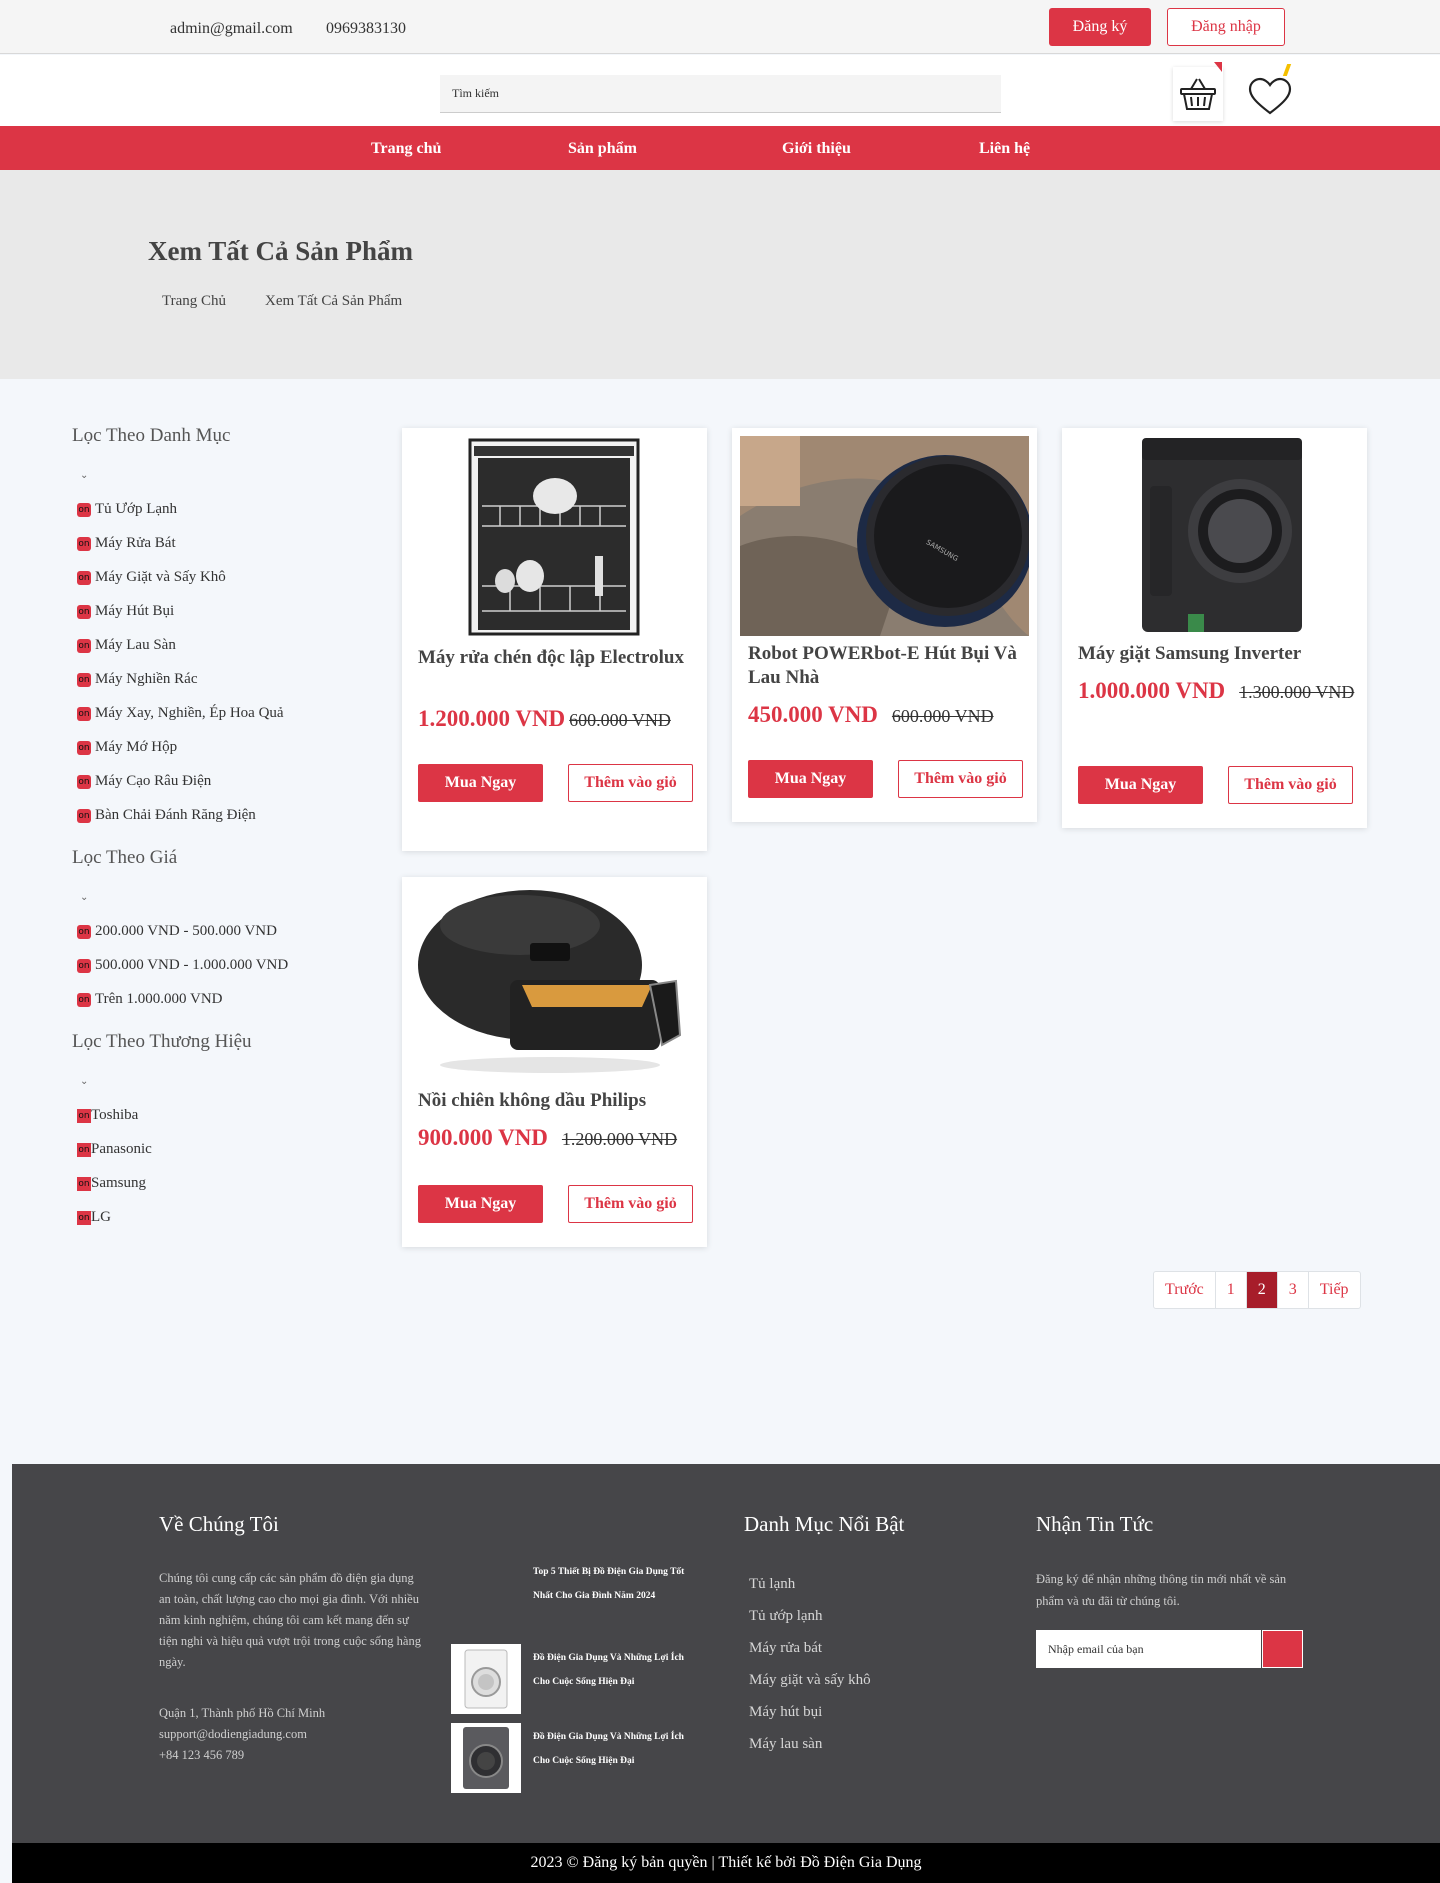  I want to click on footer-news-title: Nhận Tin Tức, so click(1095, 1524).